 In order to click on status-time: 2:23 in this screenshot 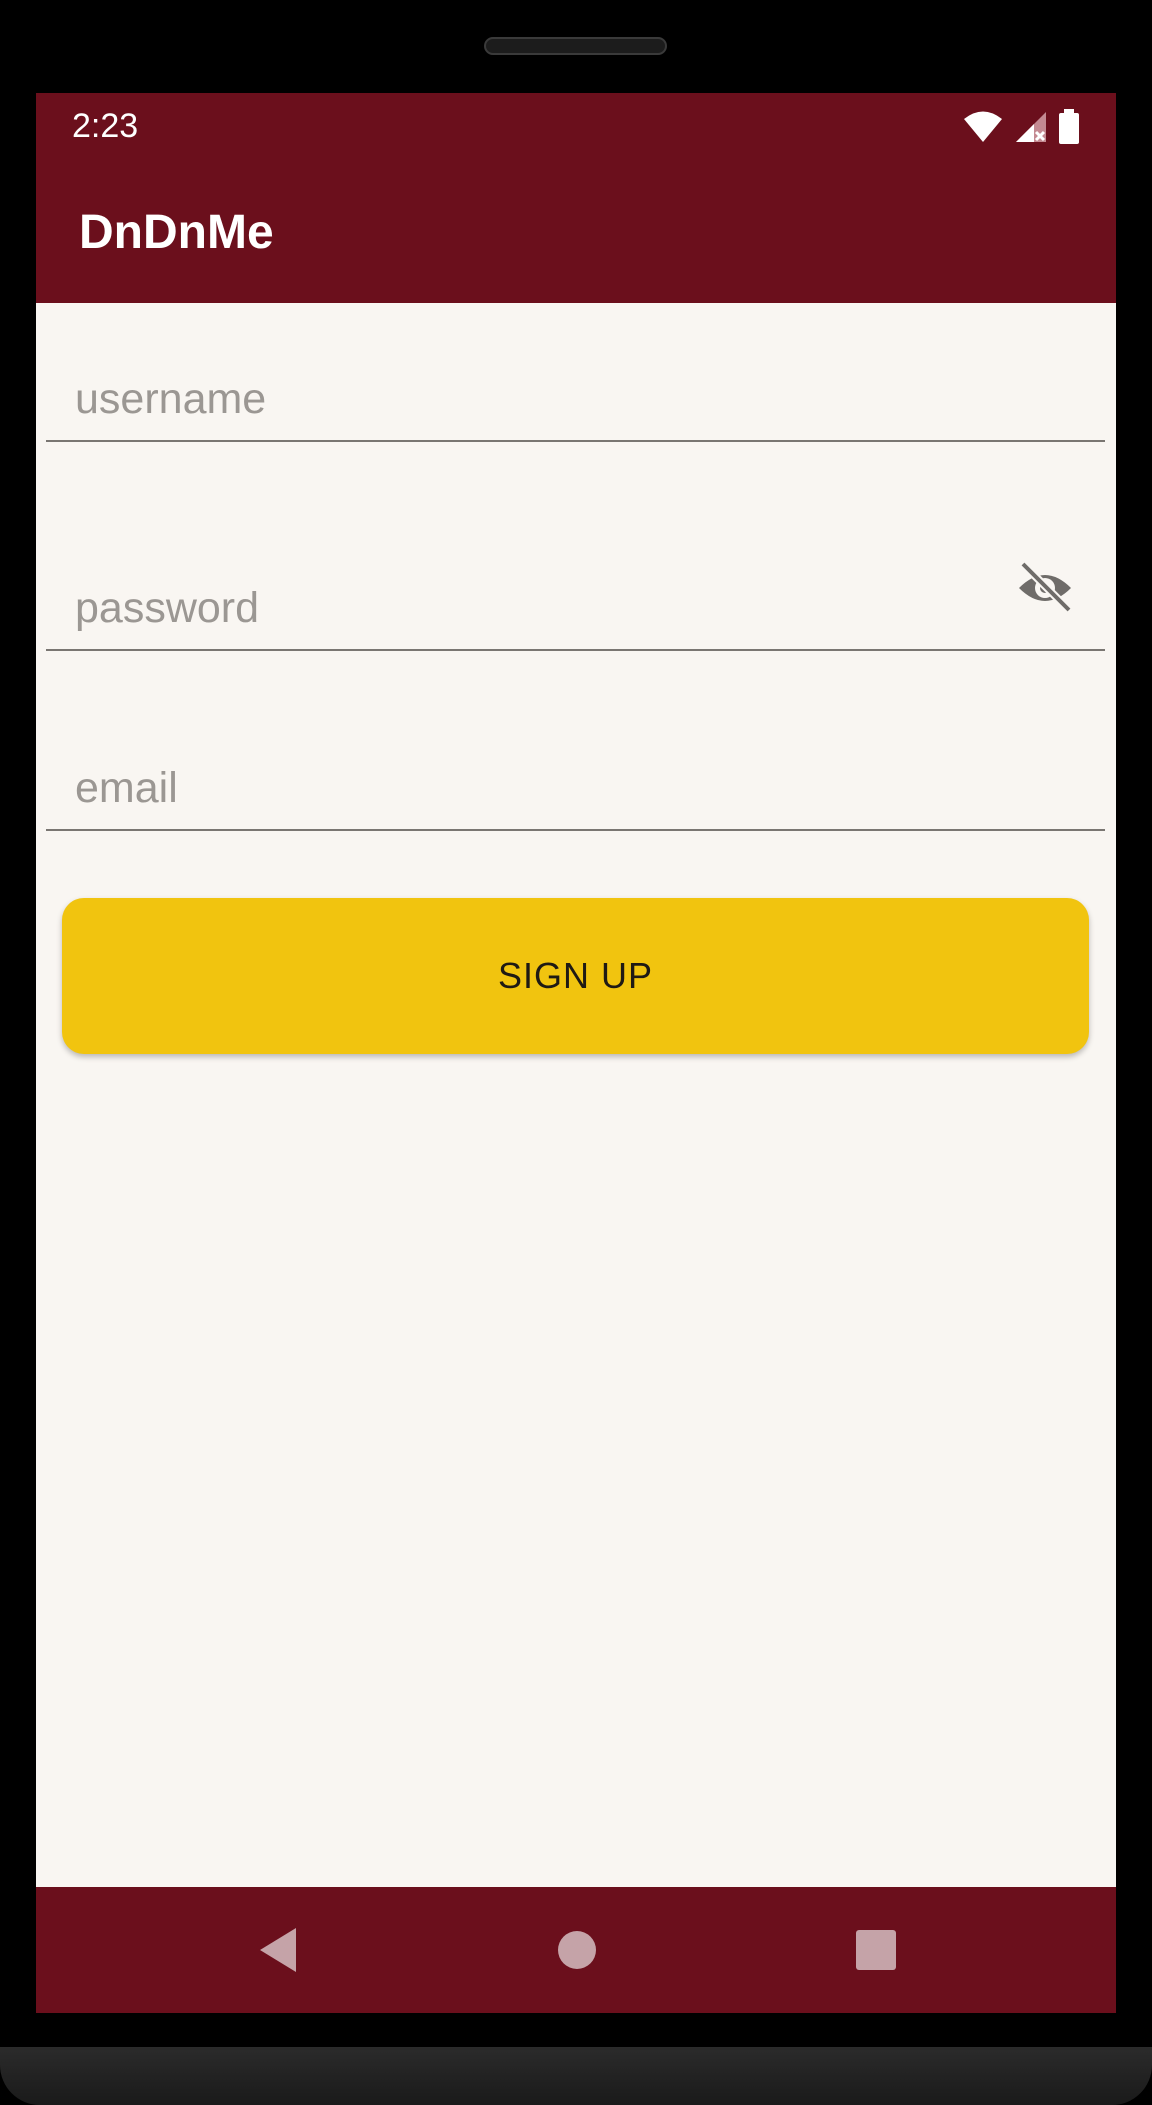, I will do `click(105, 126)`.